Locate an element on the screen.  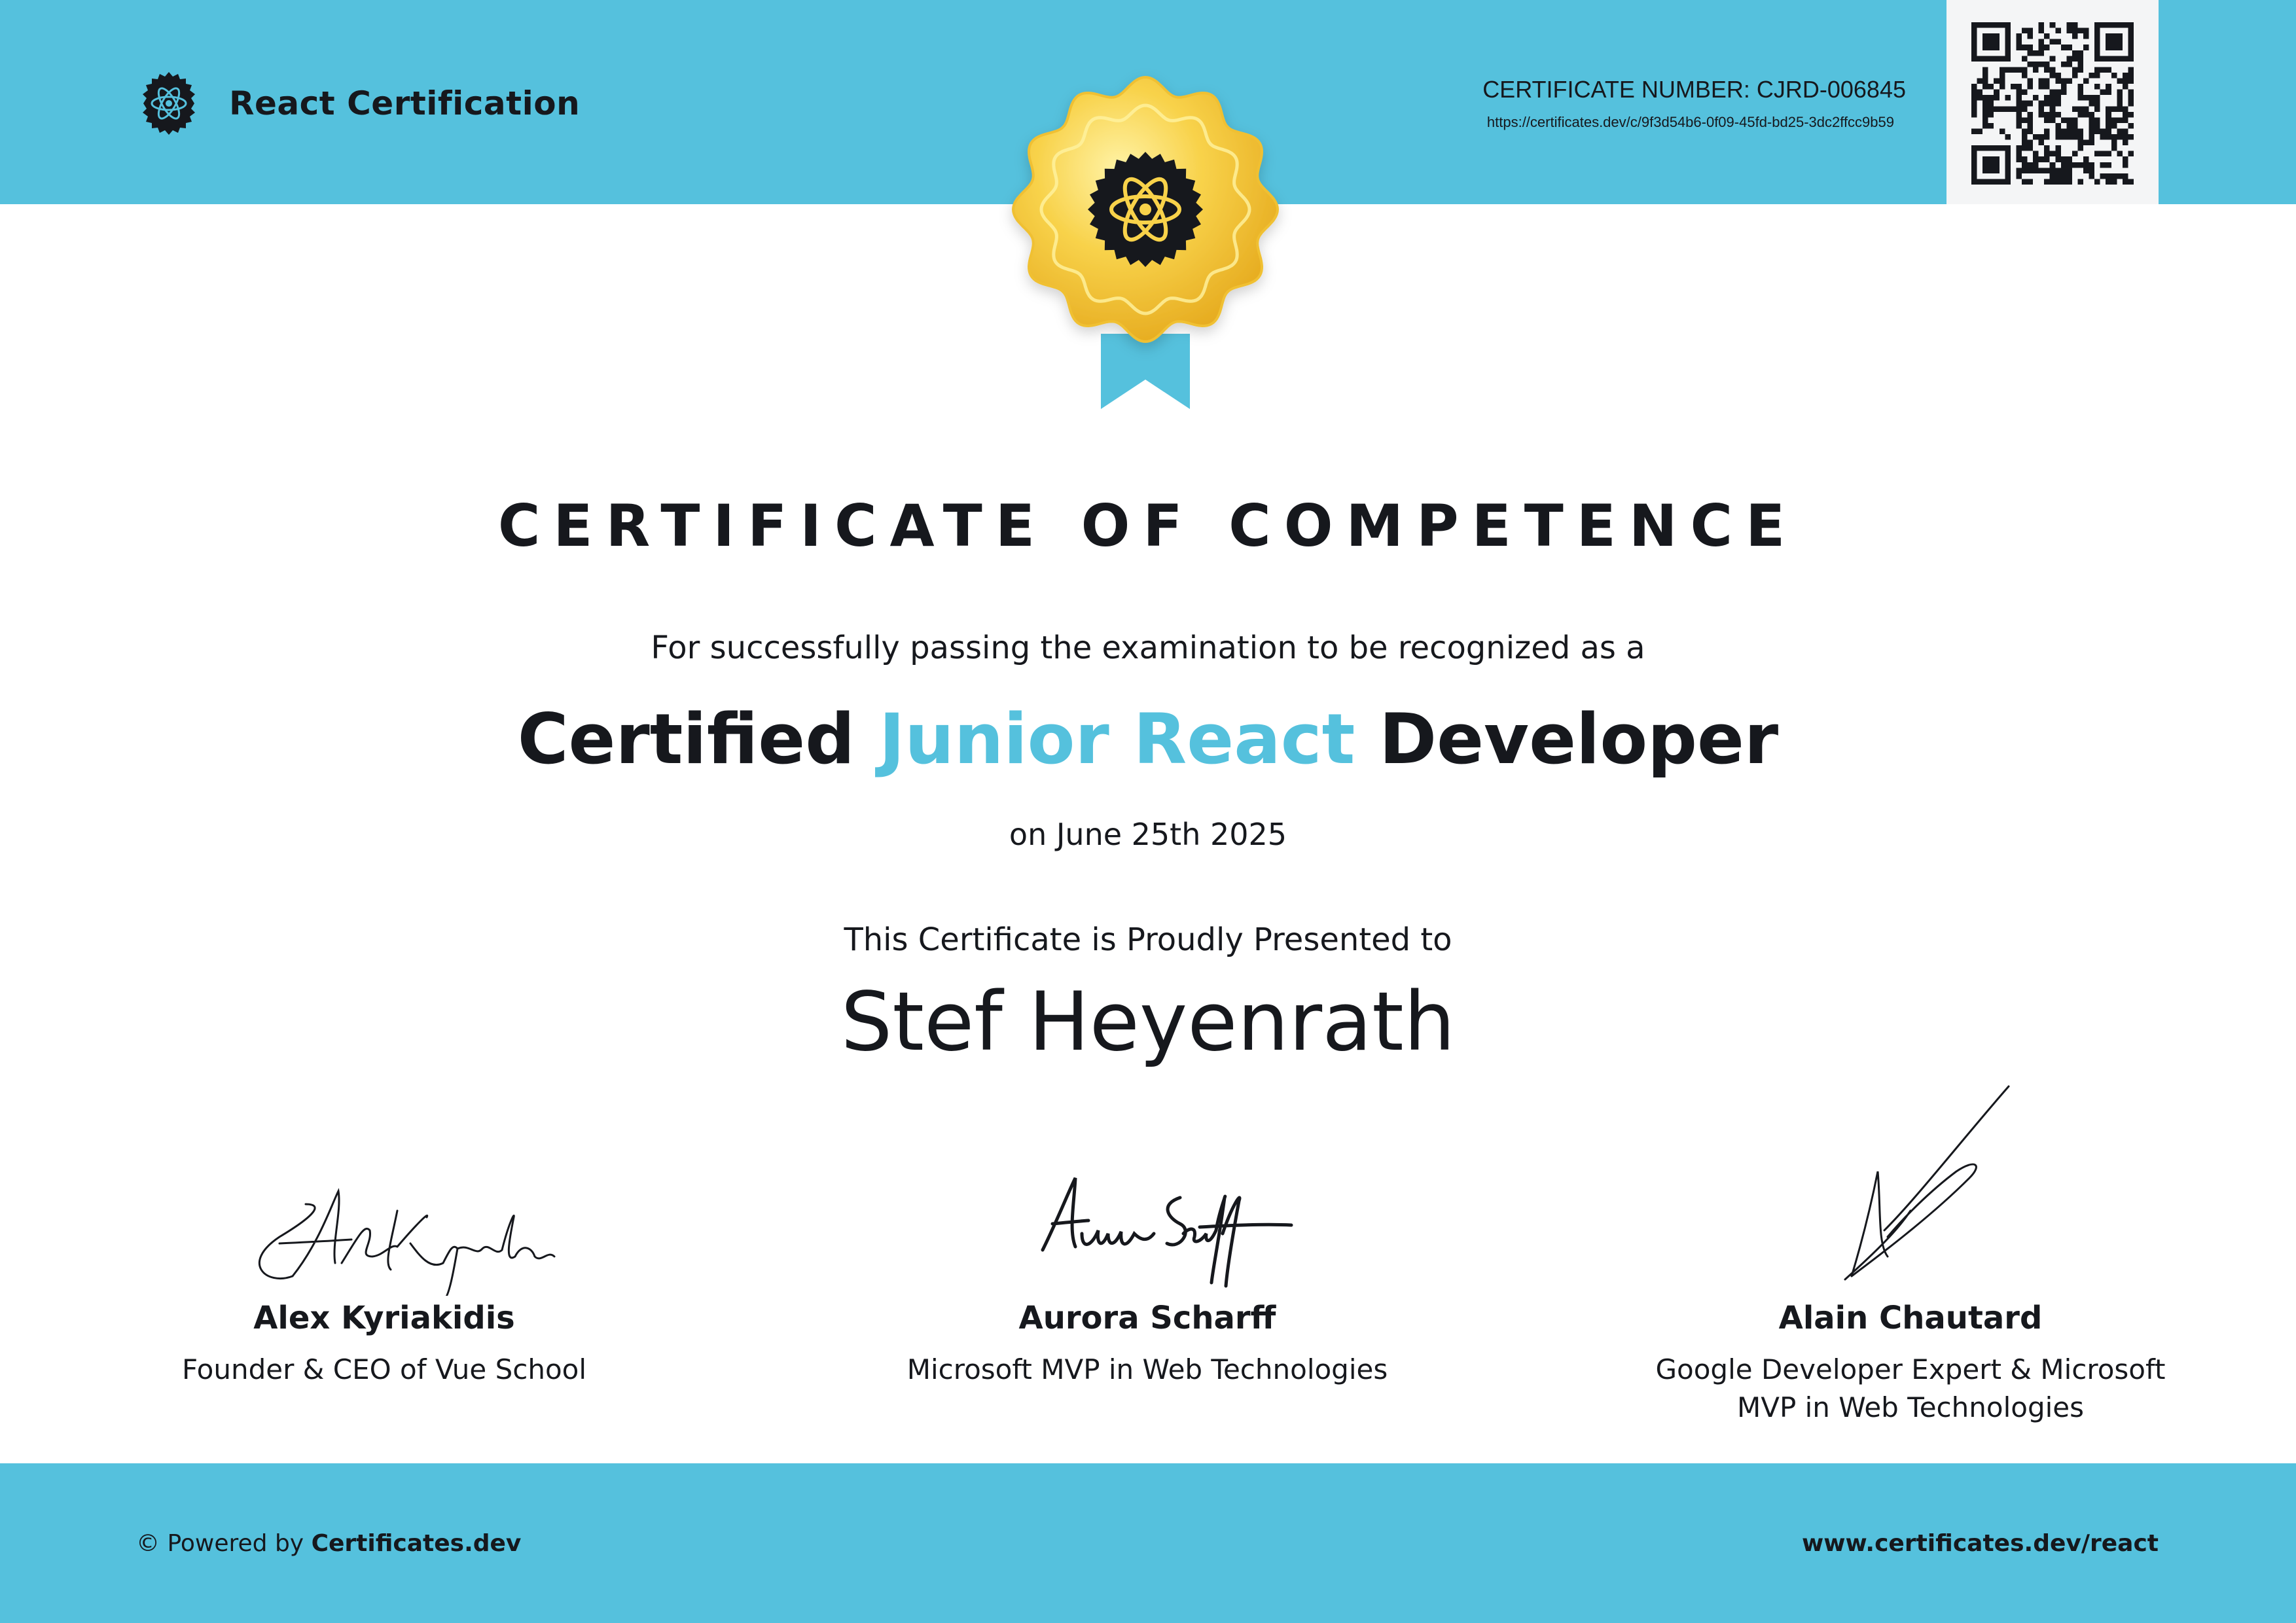
powered-by: © Powered by Certificates.dev is located at coordinates (328, 1543).